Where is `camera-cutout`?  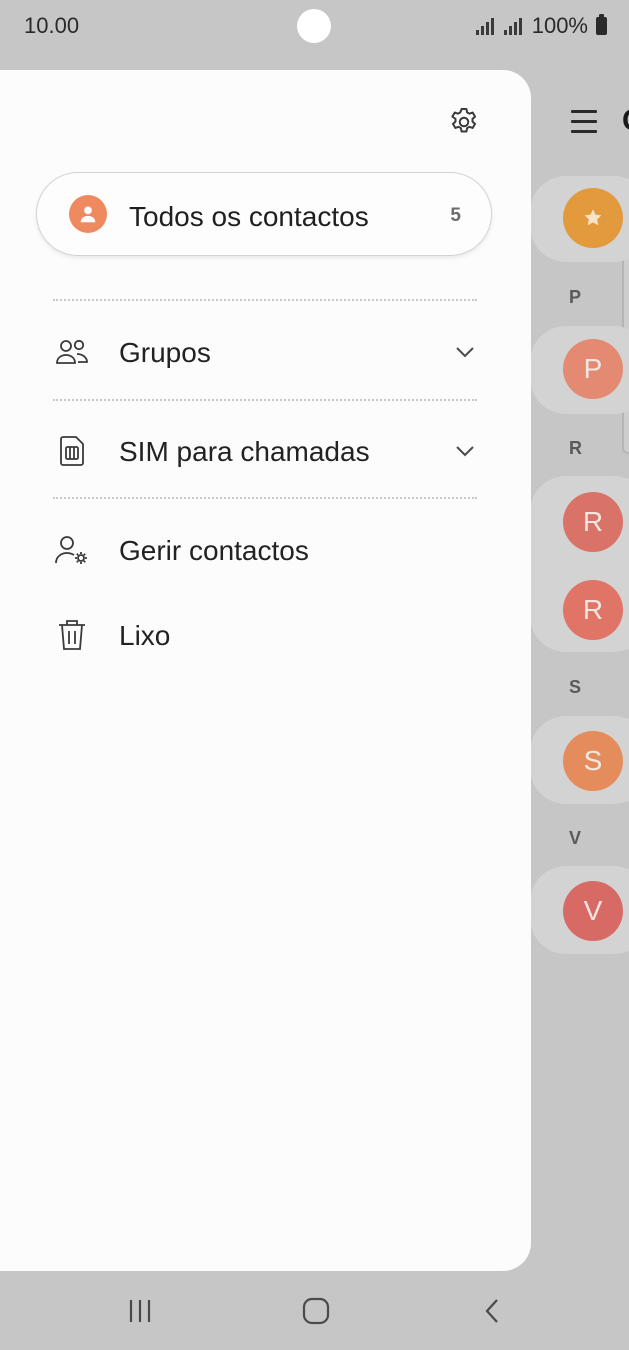
camera-cutout is located at coordinates (314, 26).